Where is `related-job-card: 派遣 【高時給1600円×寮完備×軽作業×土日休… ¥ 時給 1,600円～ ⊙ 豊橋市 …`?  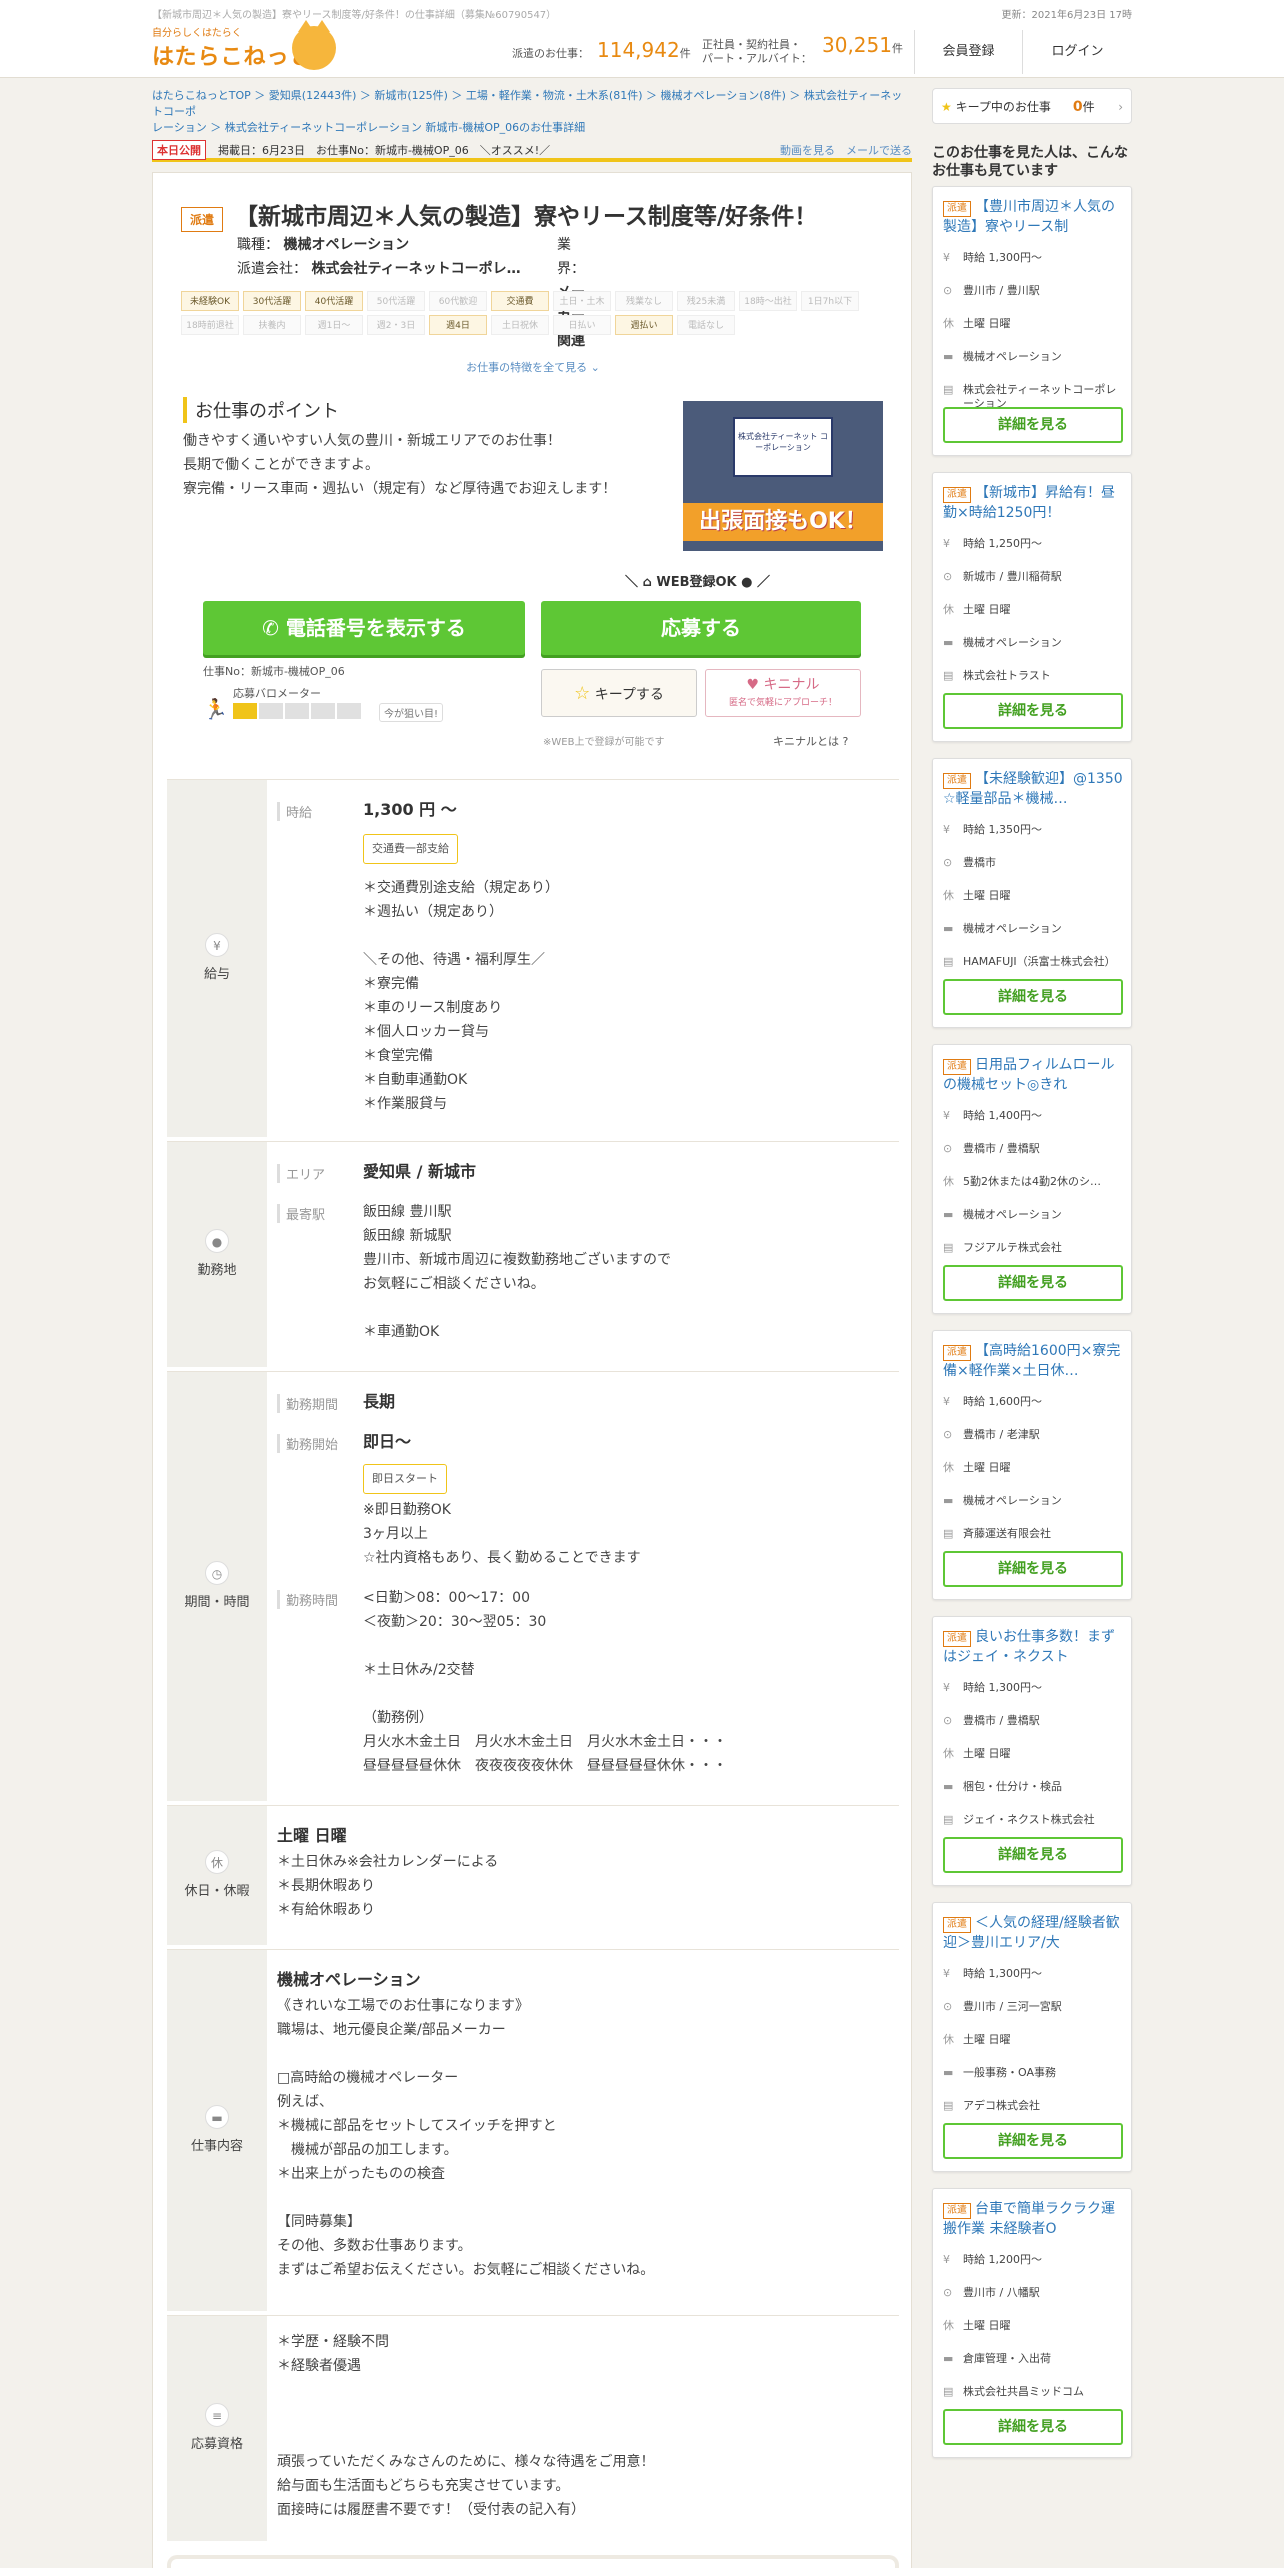
related-job-card: 派遣 【高時給1600円×寮完備×軽作業×土日休… ¥ 時給 1,600円～ ⊙ 豊橋市 … is located at coordinates (1032, 1465).